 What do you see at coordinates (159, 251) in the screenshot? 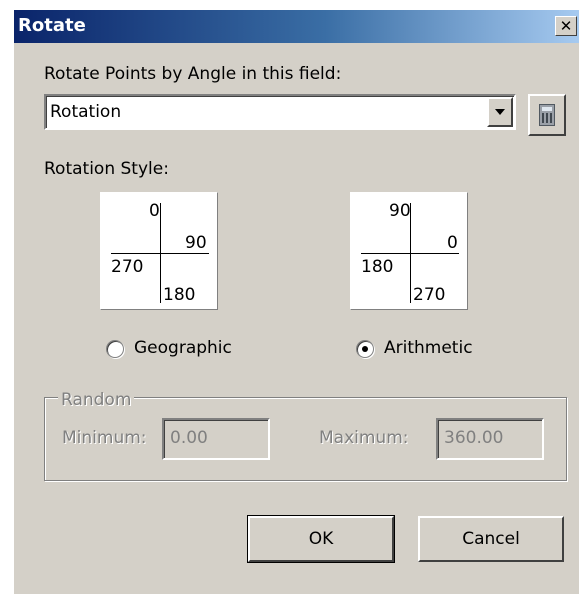
I see `geographic-diagram: 0 90 270 180` at bounding box center [159, 251].